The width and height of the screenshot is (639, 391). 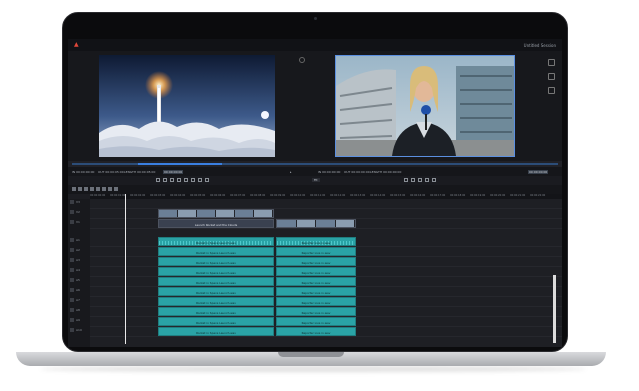 I want to click on track-name: V2, so click(x=78, y=212).